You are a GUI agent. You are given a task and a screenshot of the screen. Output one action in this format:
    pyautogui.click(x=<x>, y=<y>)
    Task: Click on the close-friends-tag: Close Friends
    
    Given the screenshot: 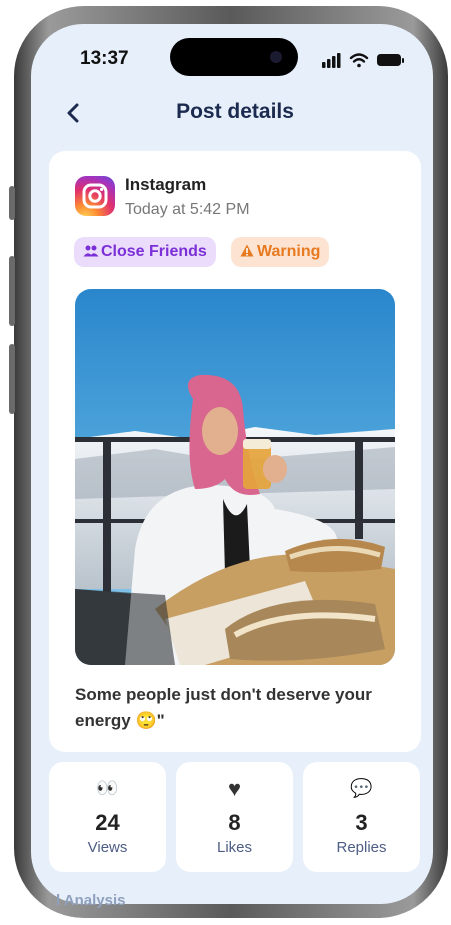 What is the action you would take?
    pyautogui.click(x=145, y=252)
    